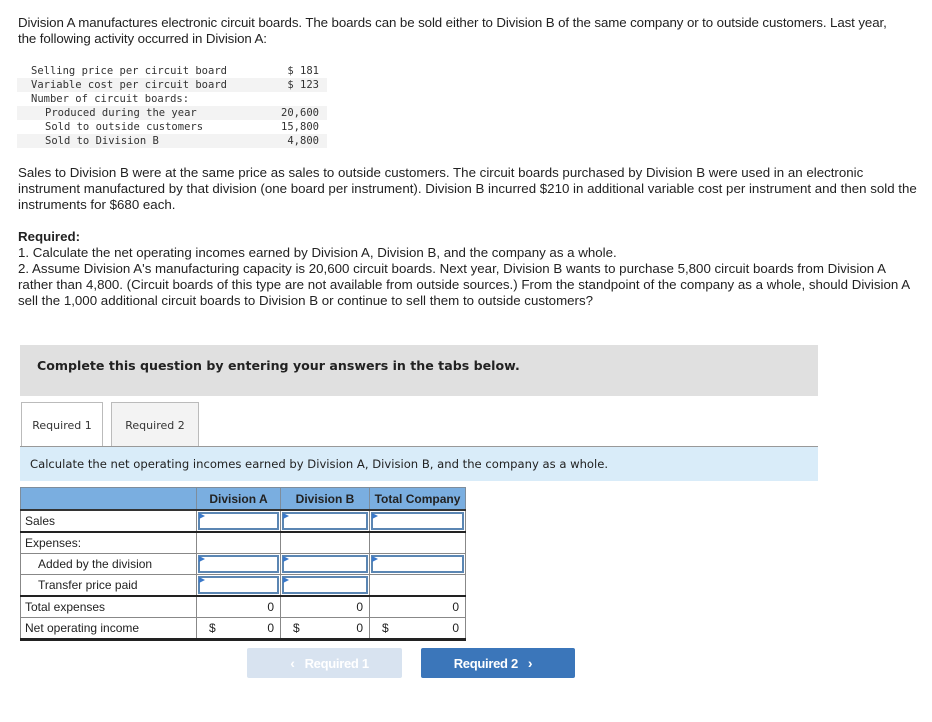 The image size is (932, 722). Describe the element at coordinates (455, 628) in the screenshot. I see `net-income-total-company: 0` at that location.